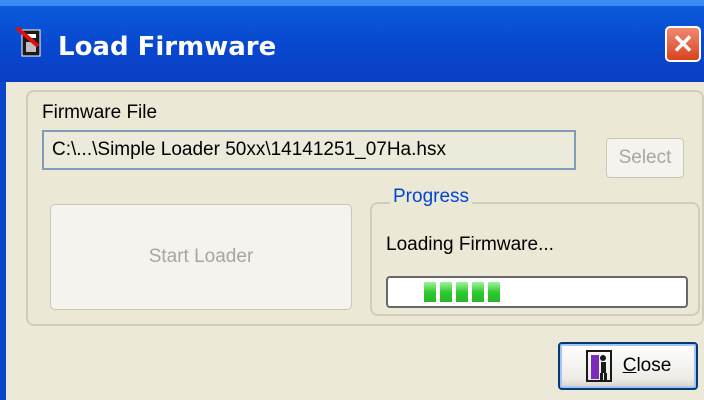 The width and height of the screenshot is (704, 400). Describe the element at coordinates (431, 197) in the screenshot. I see `progress-group-label: Progress` at that location.